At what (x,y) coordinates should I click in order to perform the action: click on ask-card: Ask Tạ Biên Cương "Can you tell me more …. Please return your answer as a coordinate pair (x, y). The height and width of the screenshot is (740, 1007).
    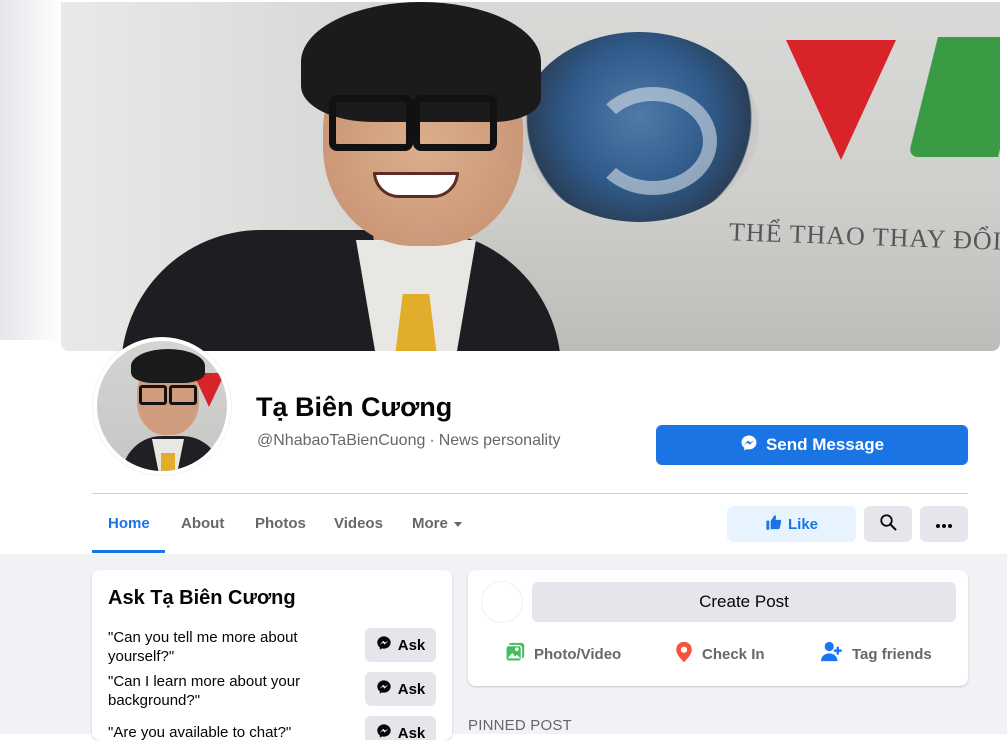
    Looking at the image, I should click on (272, 655).